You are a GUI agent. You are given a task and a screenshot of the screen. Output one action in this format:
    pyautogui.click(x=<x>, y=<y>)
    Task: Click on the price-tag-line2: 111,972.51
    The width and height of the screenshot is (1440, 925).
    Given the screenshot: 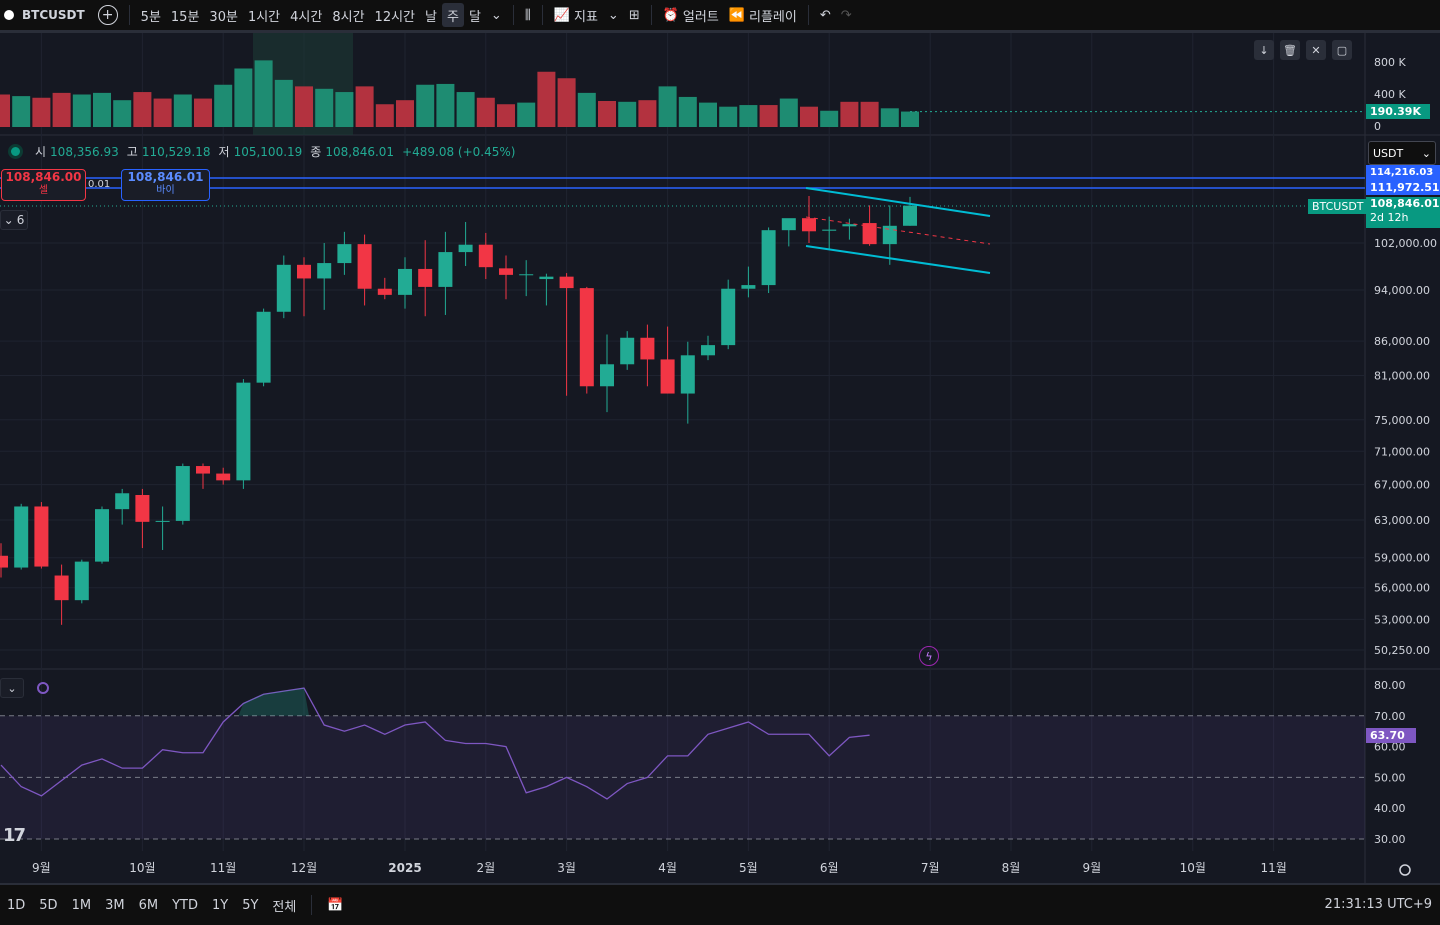 What is the action you would take?
    pyautogui.click(x=1403, y=187)
    